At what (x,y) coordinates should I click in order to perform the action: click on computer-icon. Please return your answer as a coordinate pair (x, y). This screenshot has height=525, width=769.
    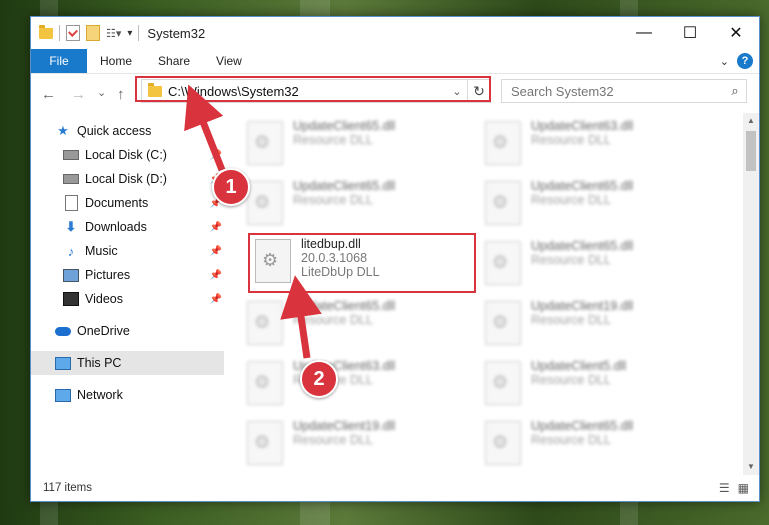
    Looking at the image, I should click on (63, 363).